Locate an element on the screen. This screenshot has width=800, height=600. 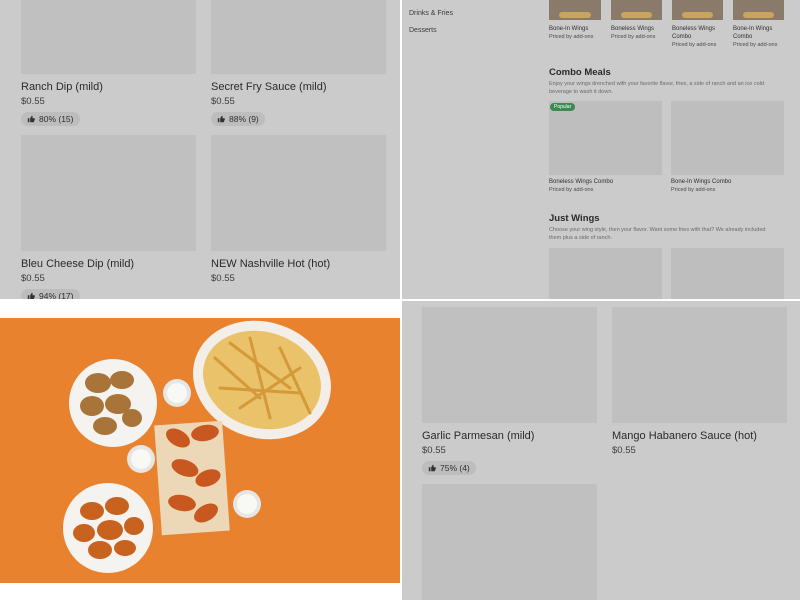
rating-badge: 94% (17) is located at coordinates (50, 294).